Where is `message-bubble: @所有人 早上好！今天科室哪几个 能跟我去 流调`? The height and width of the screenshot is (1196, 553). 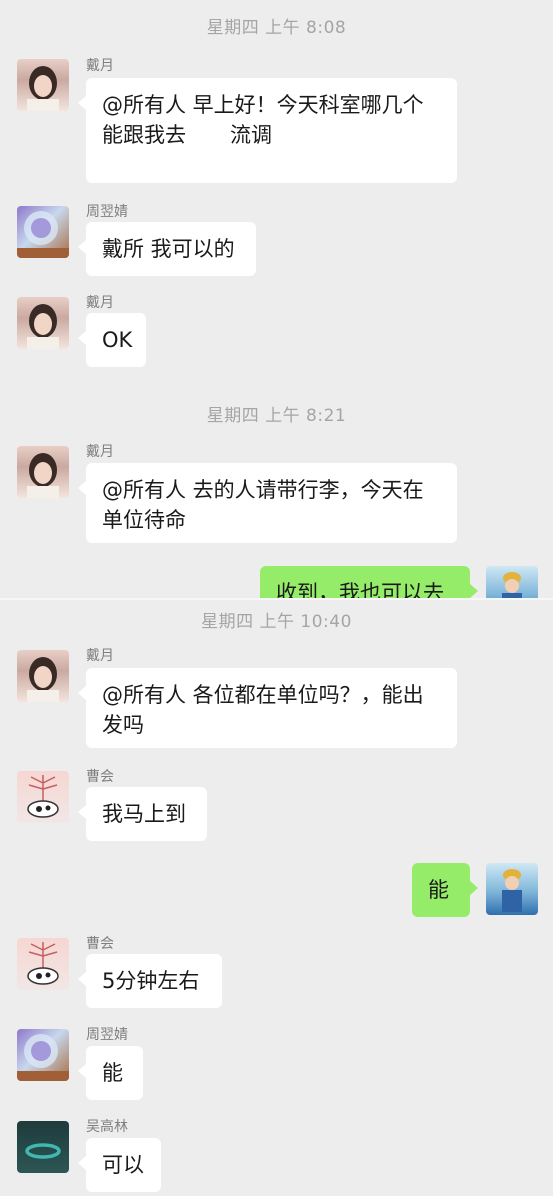 message-bubble: @所有人 早上好！今天科室哪几个 能跟我去 流调 is located at coordinates (267, 130).